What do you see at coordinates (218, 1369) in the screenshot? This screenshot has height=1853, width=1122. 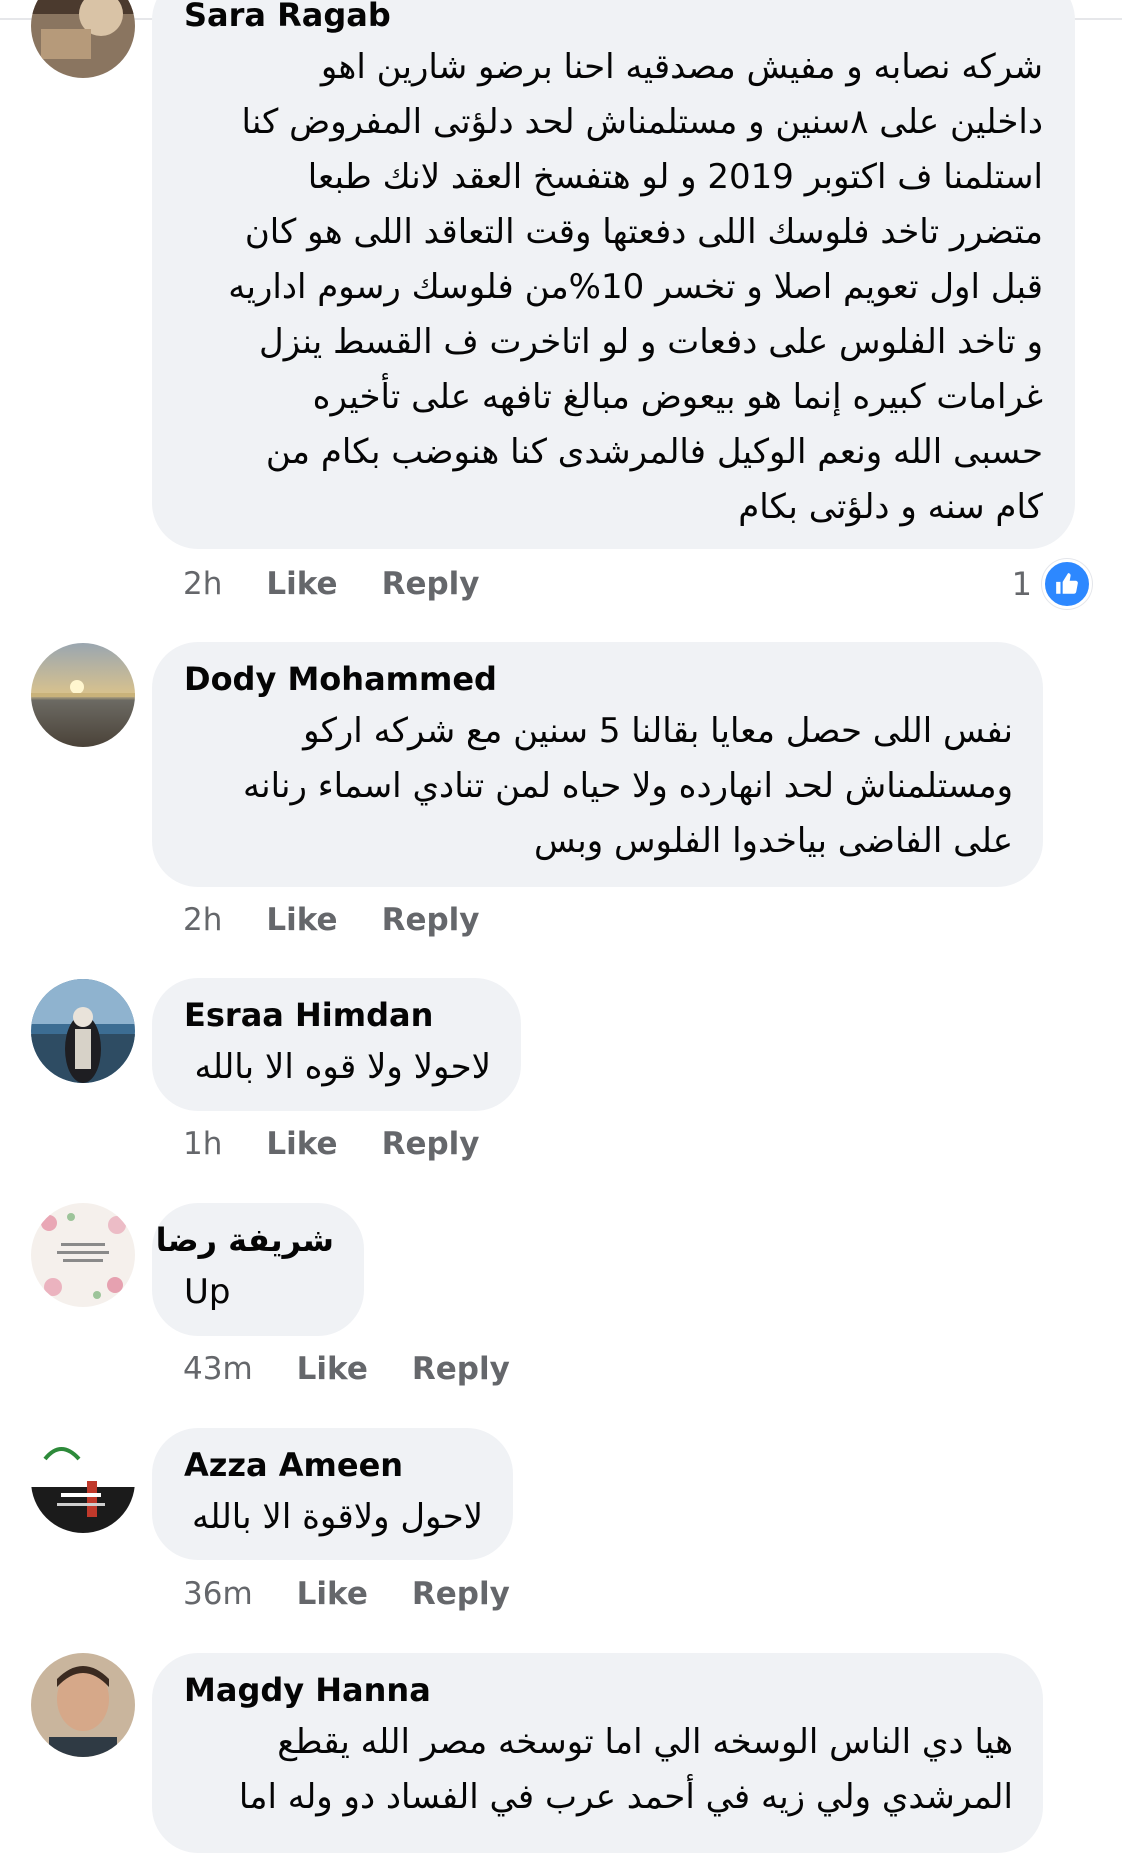 I see `comment-time: 43m` at bounding box center [218, 1369].